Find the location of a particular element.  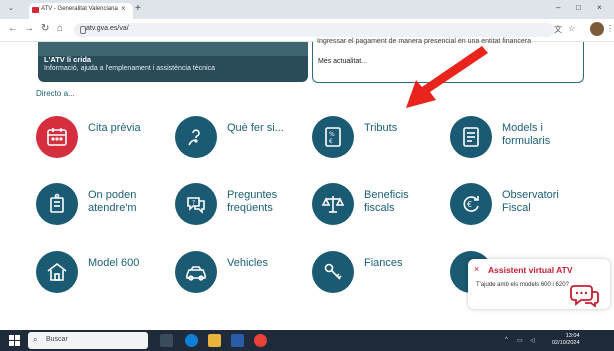

keys-icon is located at coordinates (333, 272).